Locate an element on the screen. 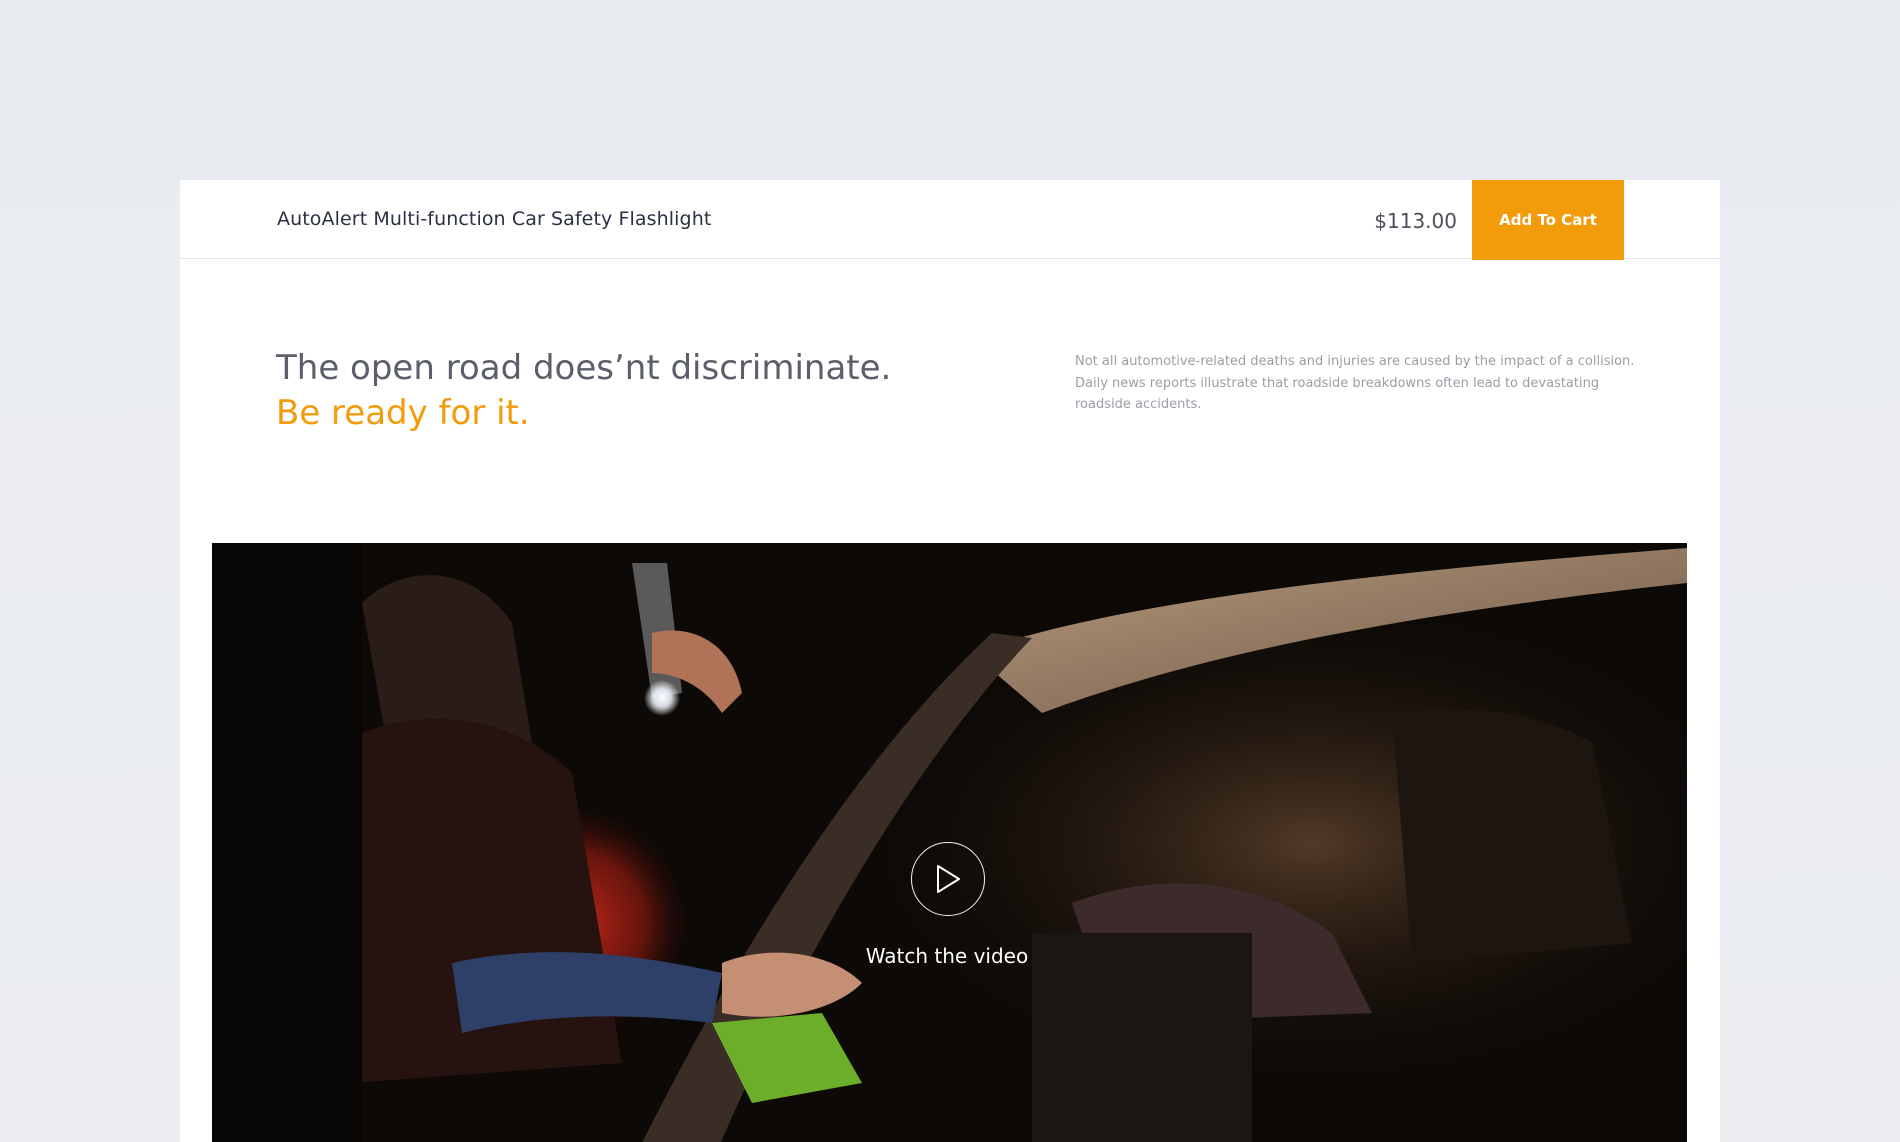 This screenshot has height=1142, width=1900. play-button is located at coordinates (948, 879).